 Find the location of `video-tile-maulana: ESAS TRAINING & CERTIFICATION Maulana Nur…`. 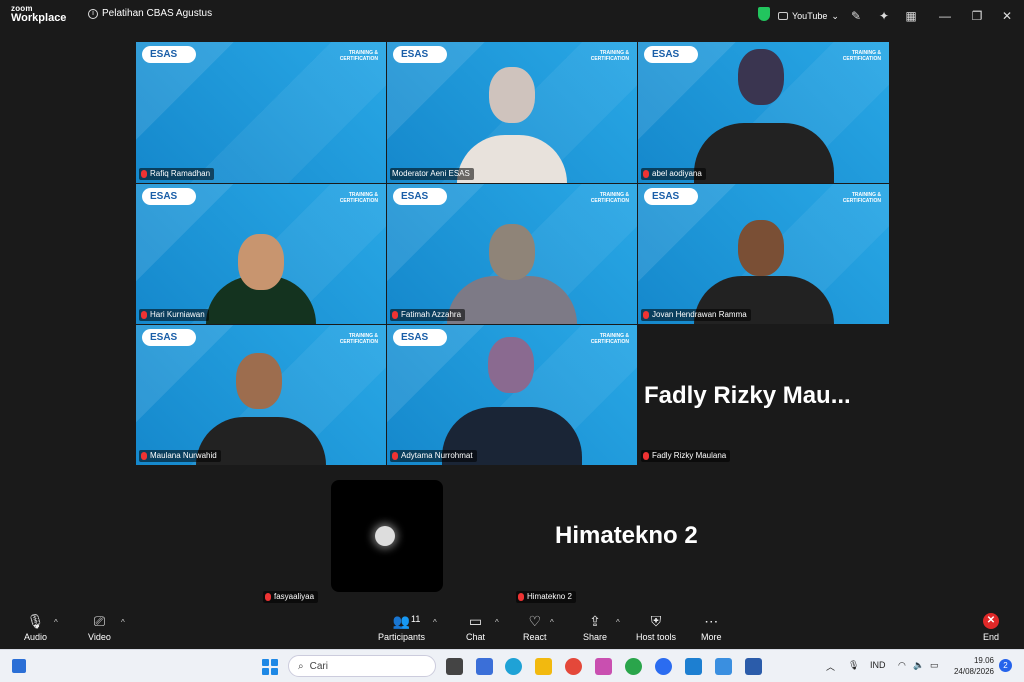

video-tile-maulana: ESAS TRAINING & CERTIFICATION Maulana Nur… is located at coordinates (261, 395).